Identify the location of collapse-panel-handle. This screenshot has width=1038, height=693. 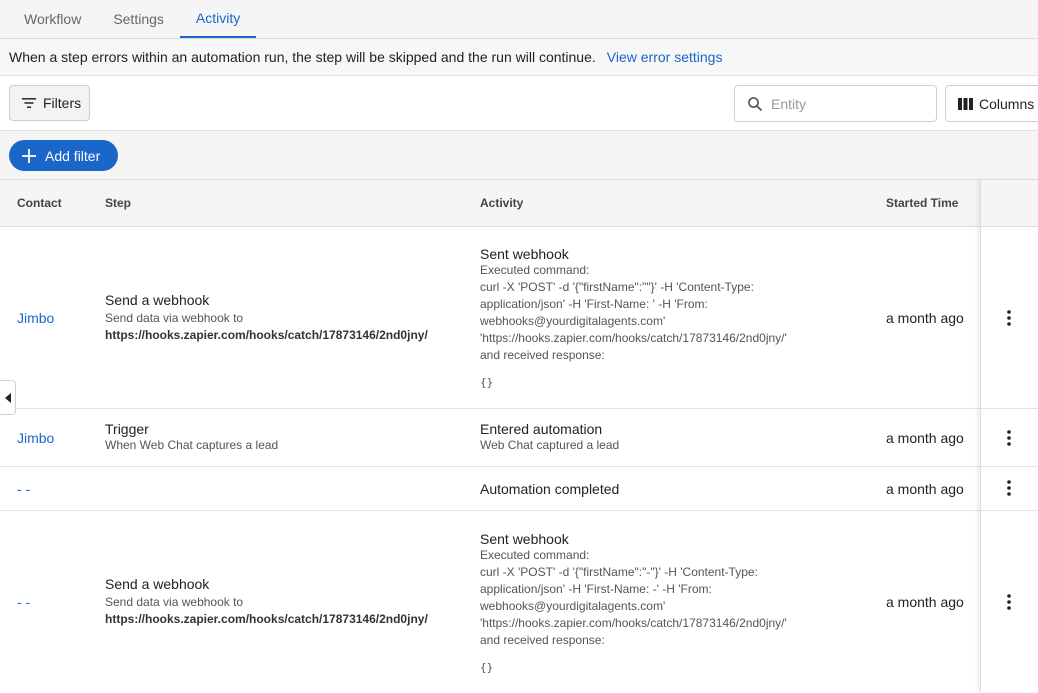
(8, 397).